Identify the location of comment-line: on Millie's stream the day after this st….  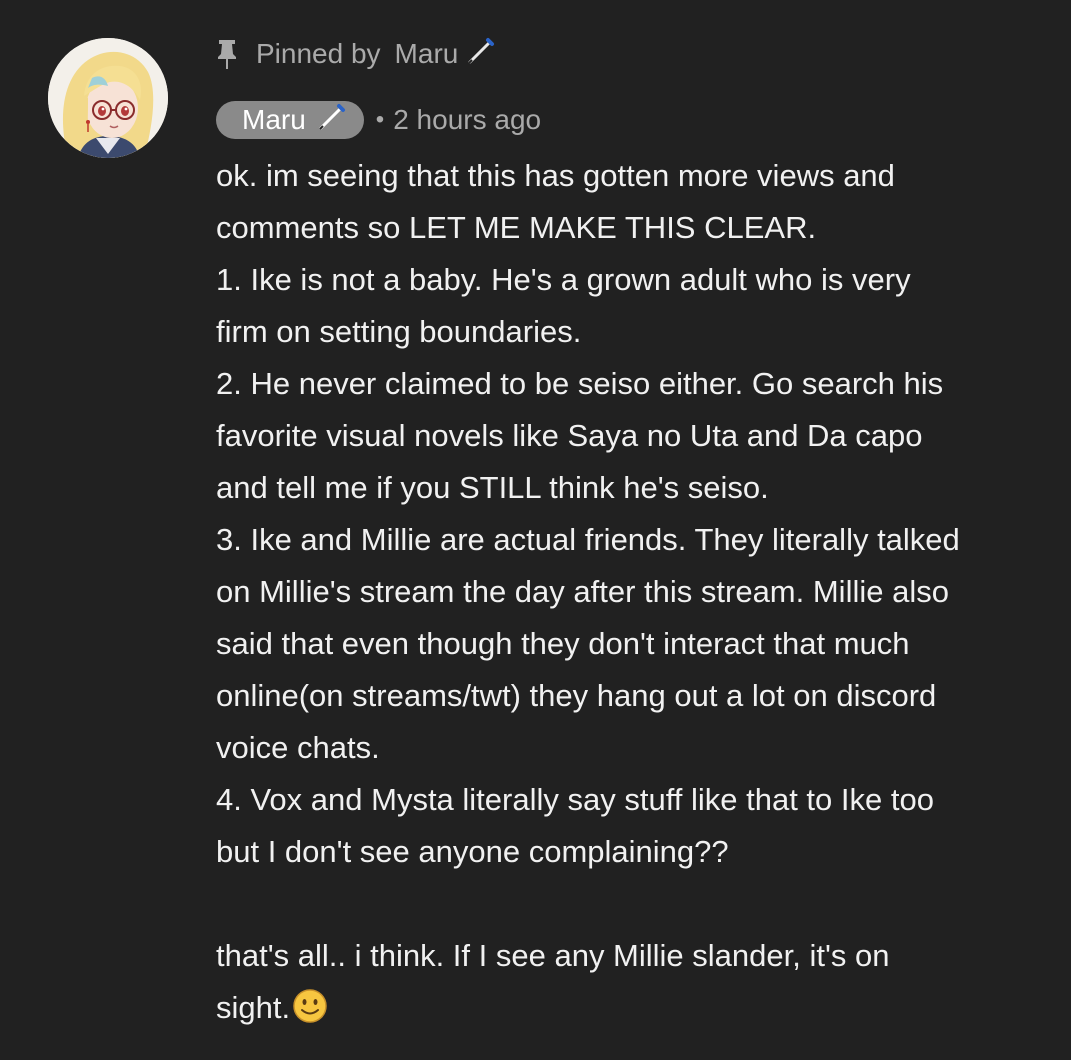
(582, 591).